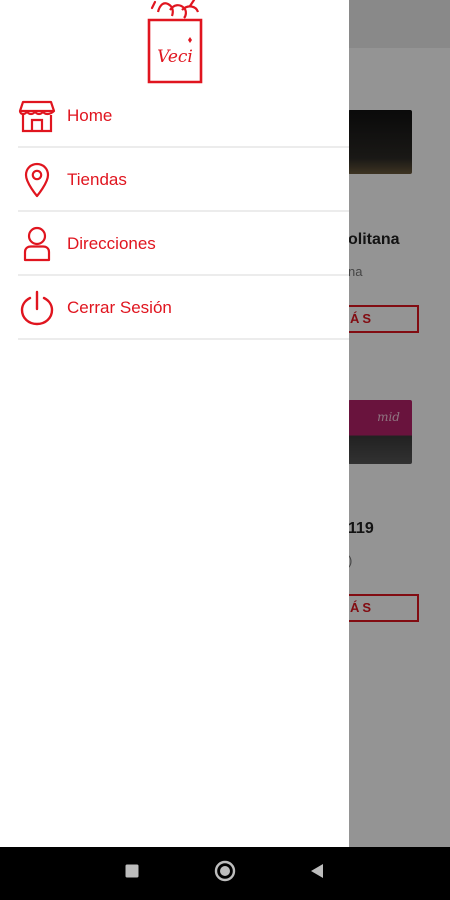  What do you see at coordinates (174, 308) in the screenshot?
I see `menu-item-cerrar-sesion: Cerrar Sesión` at bounding box center [174, 308].